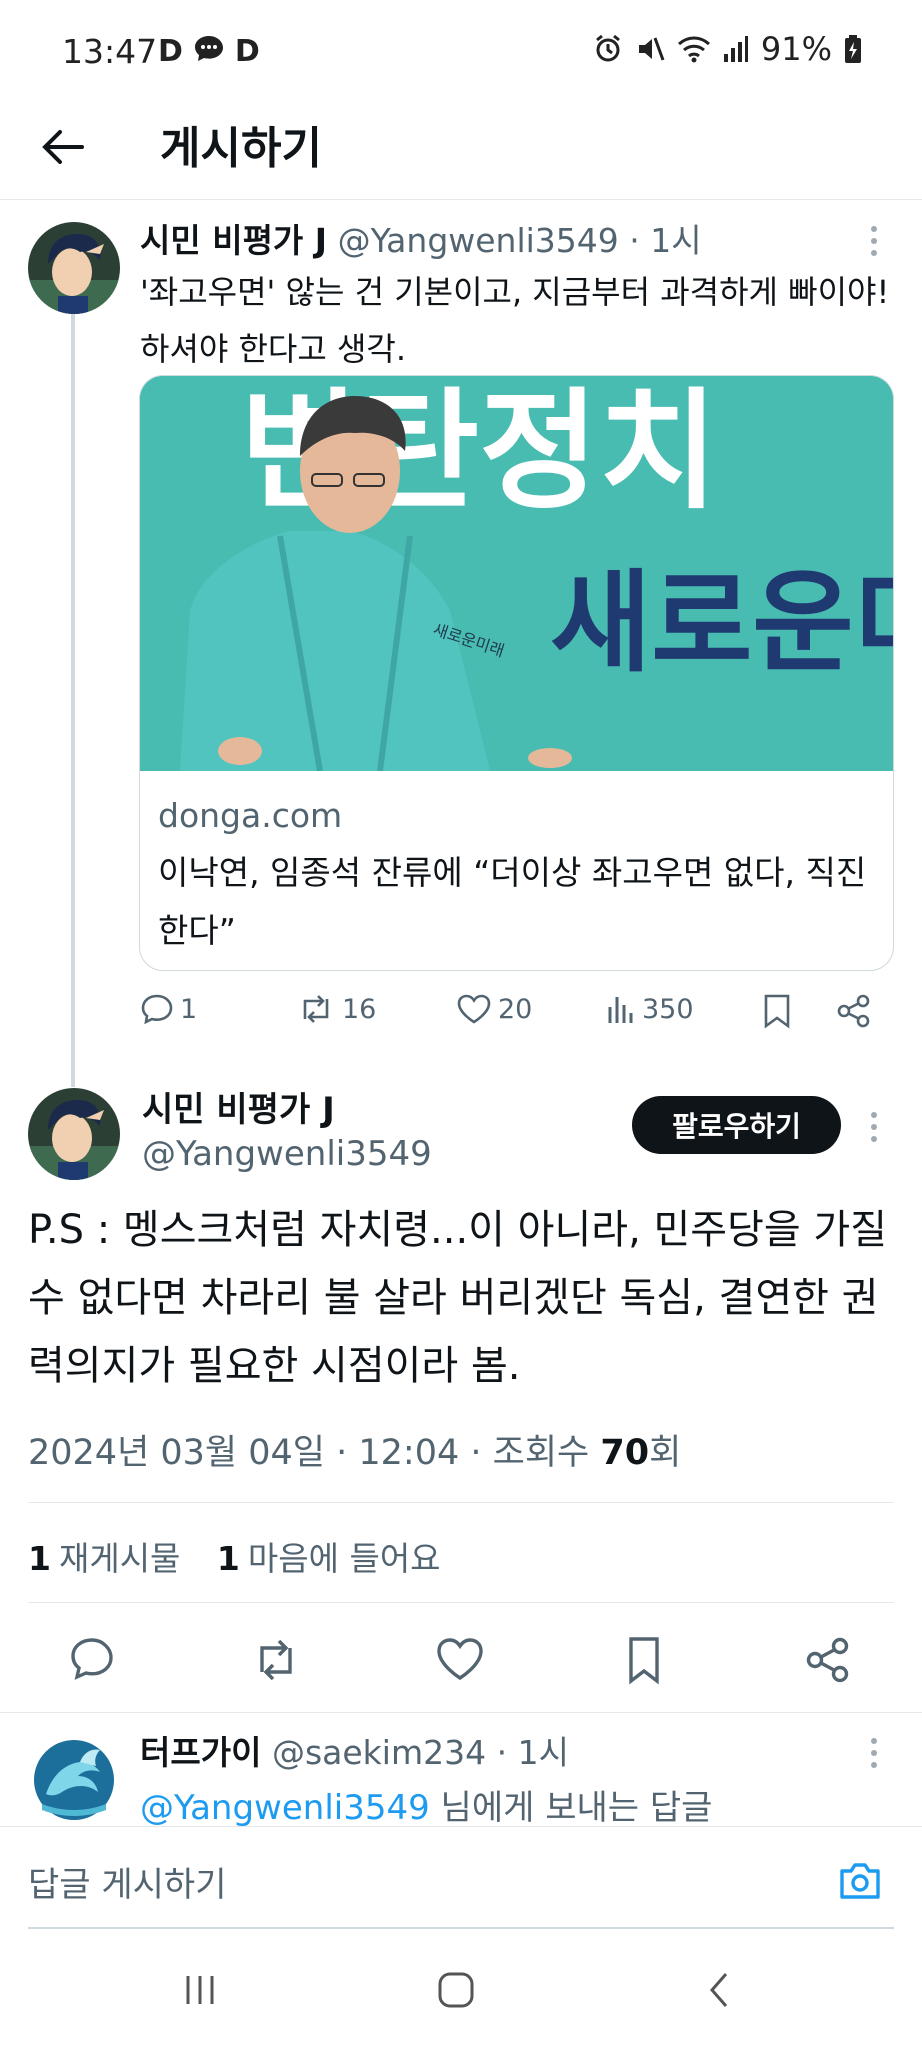  What do you see at coordinates (625, 1453) in the screenshot?
I see `view-count: 70` at bounding box center [625, 1453].